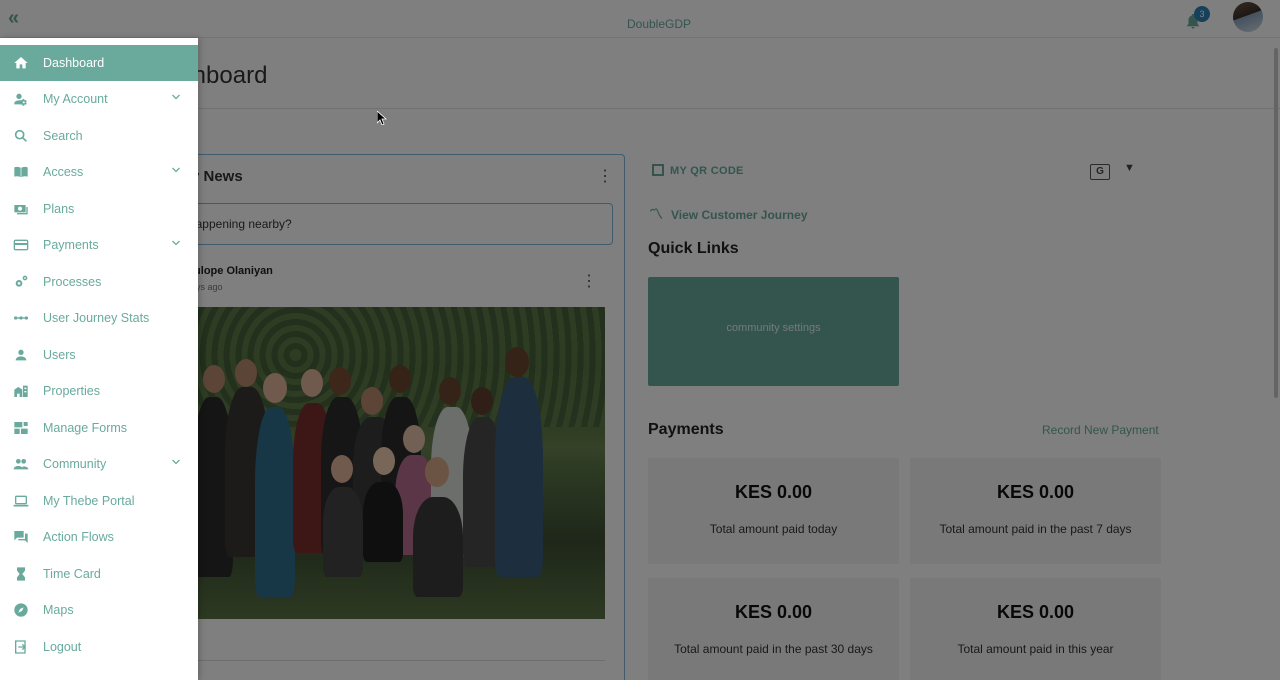 Image resolution: width=1280 pixels, height=680 pixels. I want to click on sidebar-item-label: Dashboard, so click(74, 63).